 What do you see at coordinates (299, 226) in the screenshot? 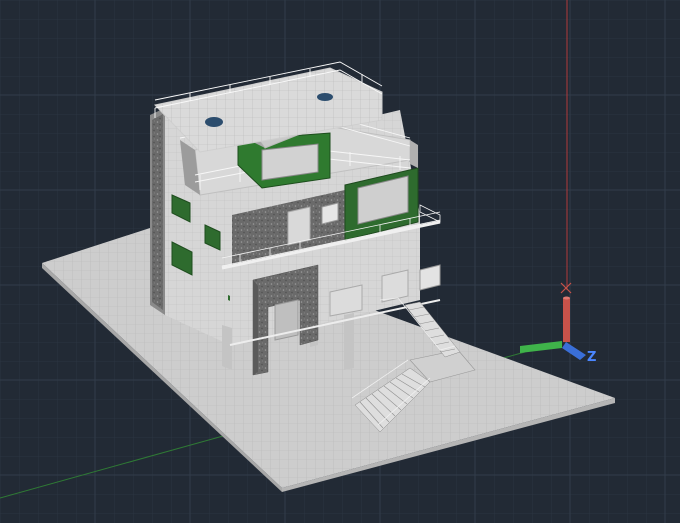
I see `mid-window` at bounding box center [299, 226].